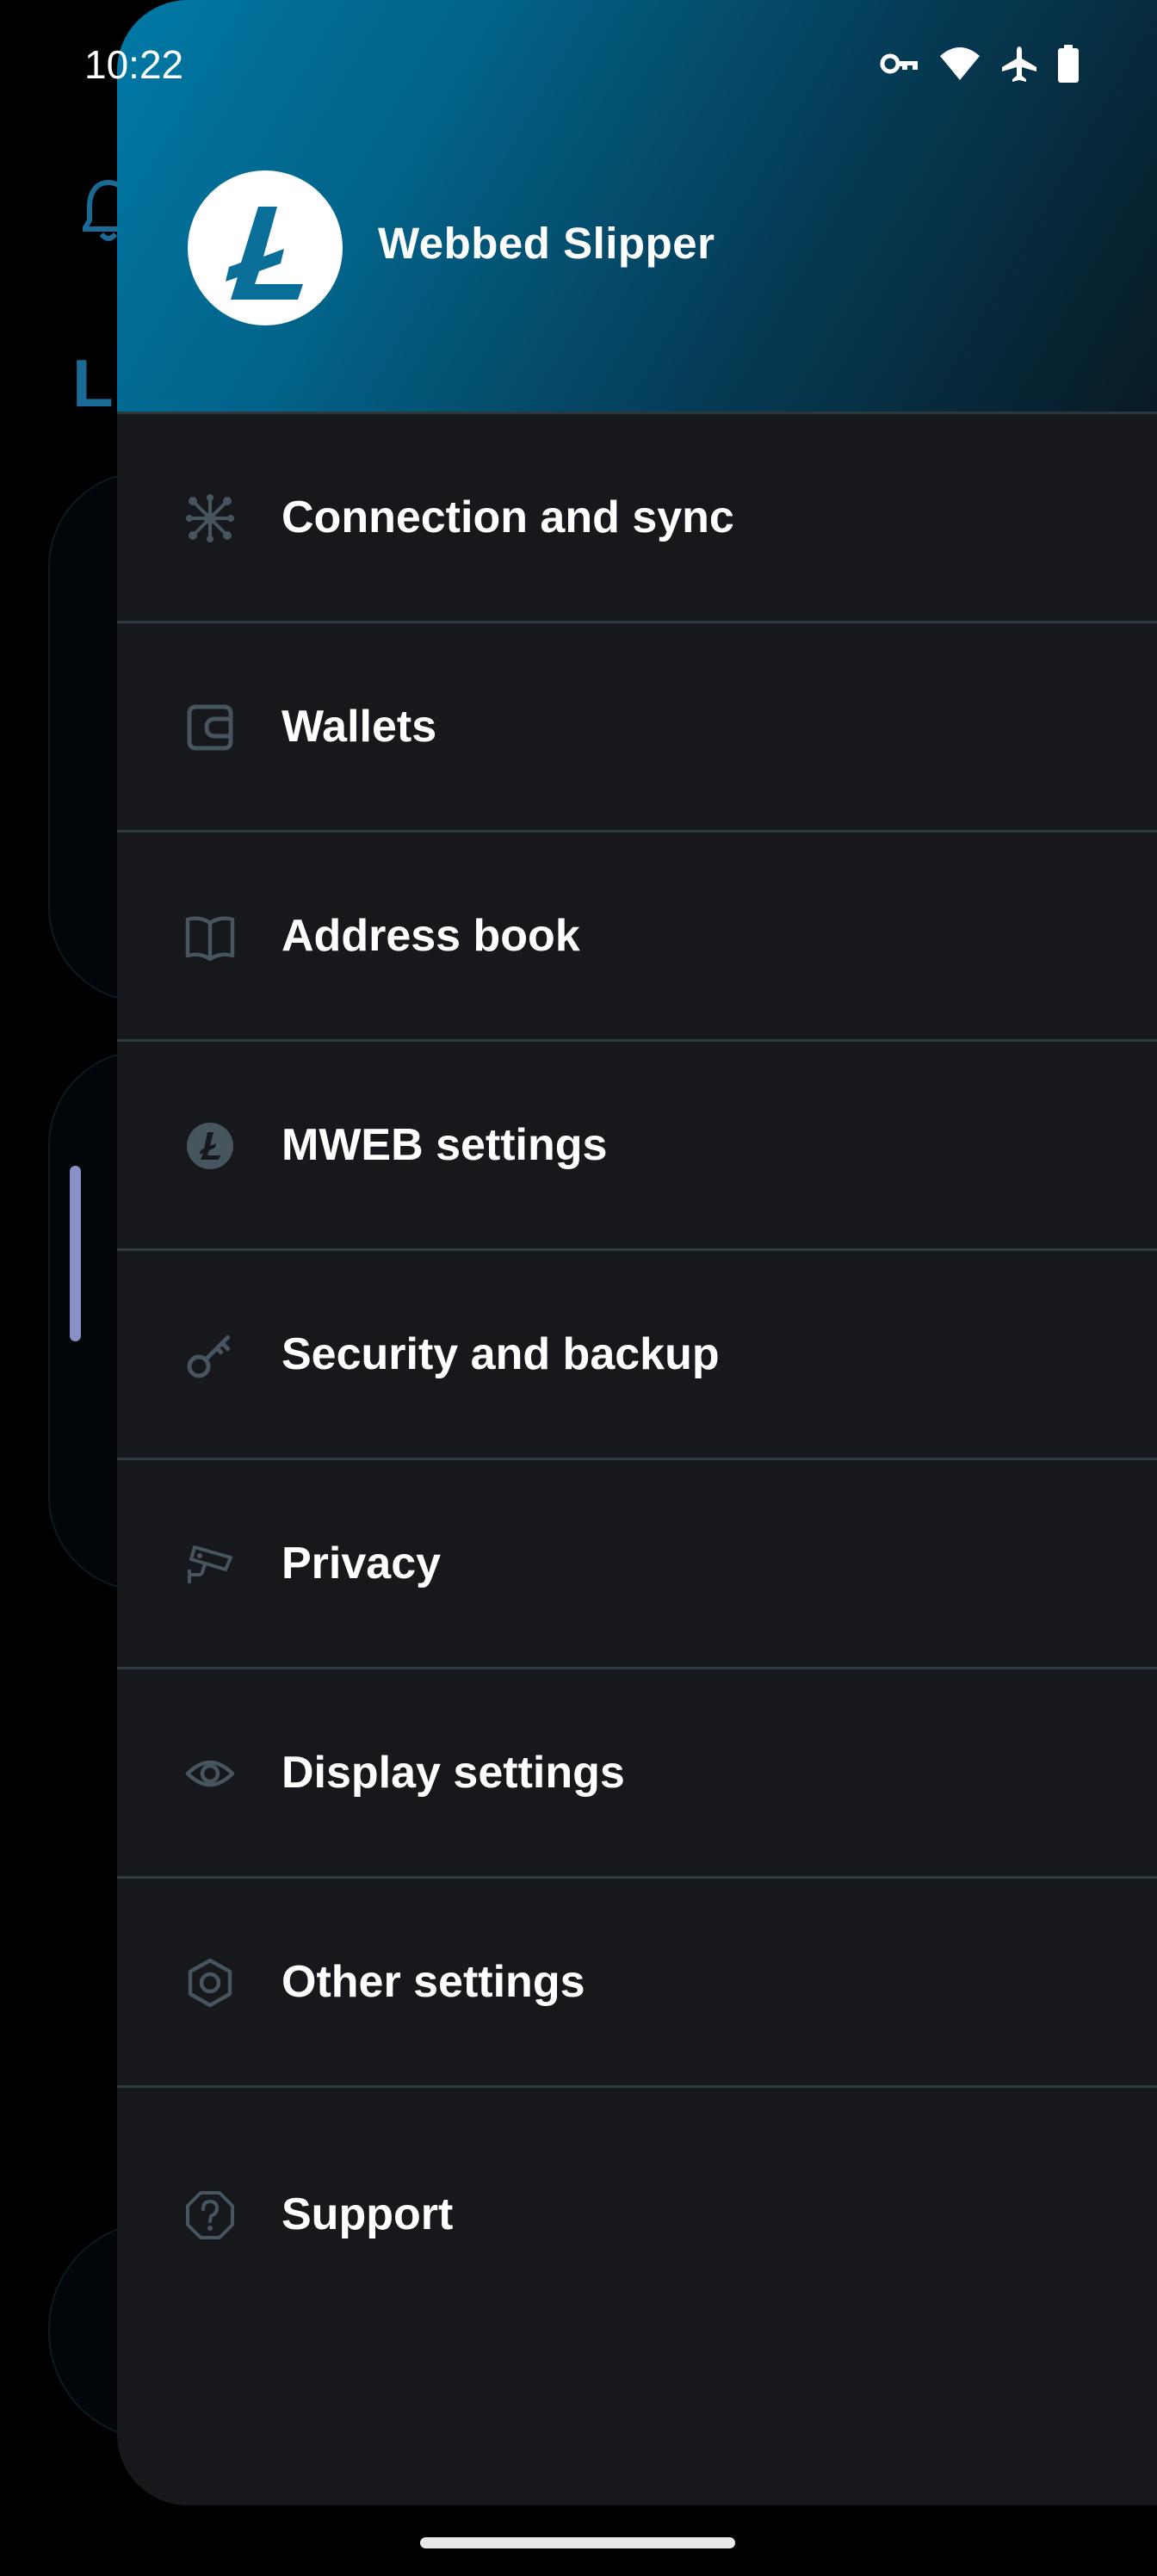 Image resolution: width=1157 pixels, height=2576 pixels. I want to click on menu-item-display-settings: Display settings, so click(637, 1774).